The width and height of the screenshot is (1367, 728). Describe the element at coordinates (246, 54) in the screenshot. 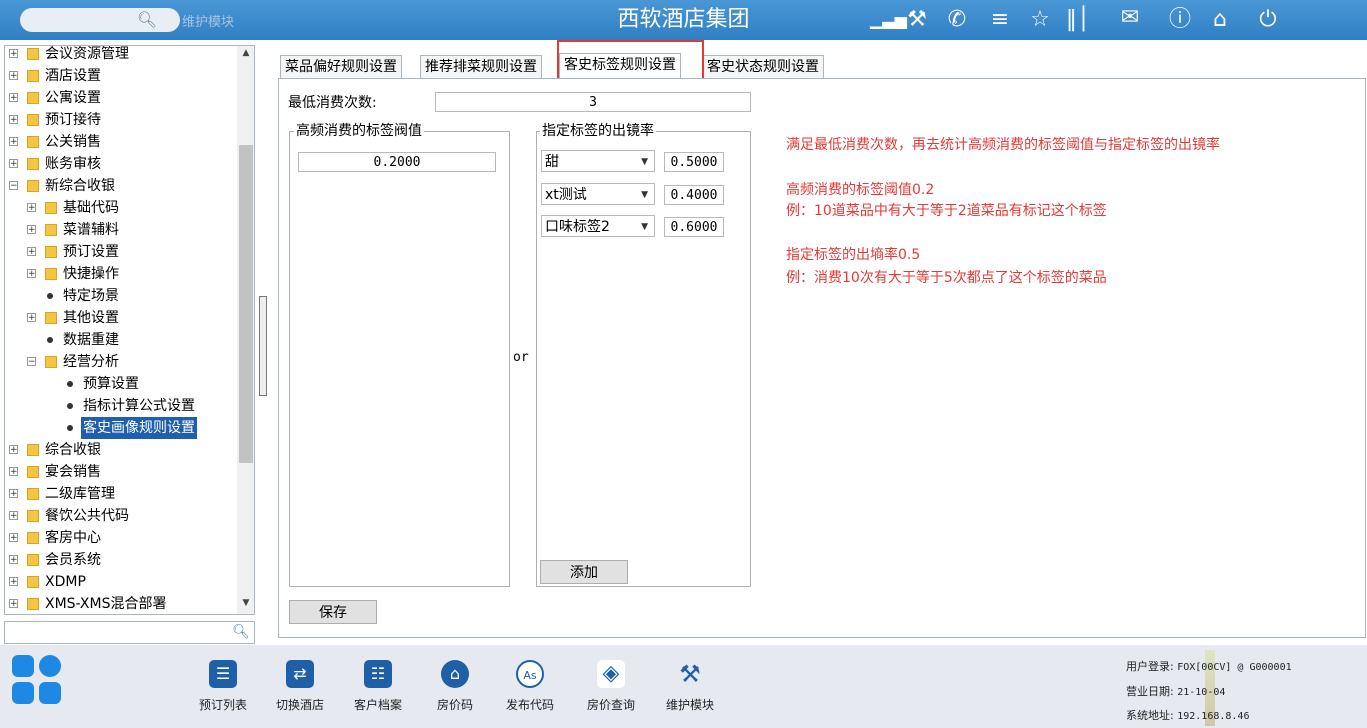

I see `scroll-up-icon: ▲` at that location.